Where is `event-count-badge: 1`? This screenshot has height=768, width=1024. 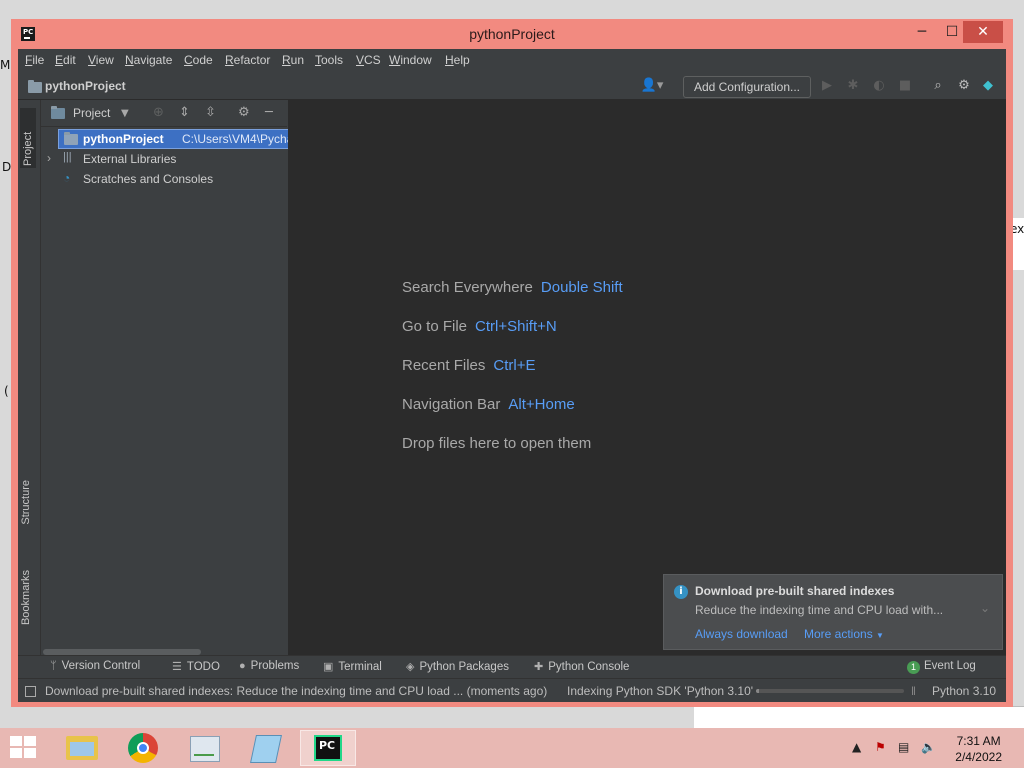
event-count-badge: 1 is located at coordinates (913, 667).